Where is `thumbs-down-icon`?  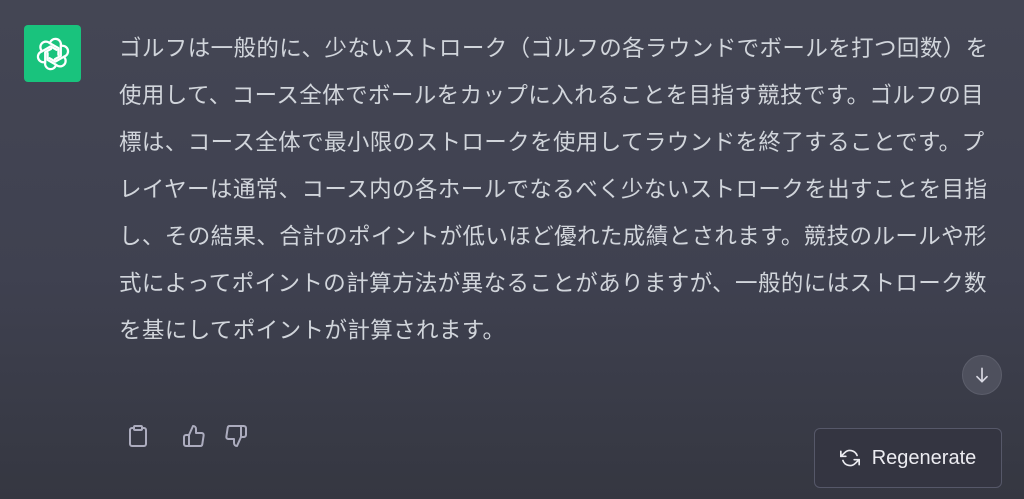
thumbs-down-icon is located at coordinates (236, 436).